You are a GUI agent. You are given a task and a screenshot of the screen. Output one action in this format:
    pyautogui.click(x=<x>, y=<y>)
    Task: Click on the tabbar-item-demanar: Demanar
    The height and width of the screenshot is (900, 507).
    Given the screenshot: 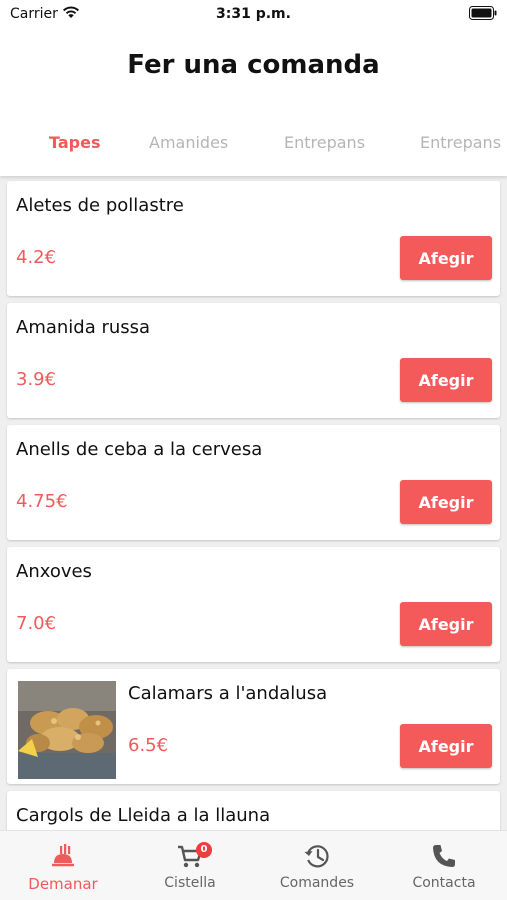 What is the action you would take?
    pyautogui.click(x=63, y=865)
    